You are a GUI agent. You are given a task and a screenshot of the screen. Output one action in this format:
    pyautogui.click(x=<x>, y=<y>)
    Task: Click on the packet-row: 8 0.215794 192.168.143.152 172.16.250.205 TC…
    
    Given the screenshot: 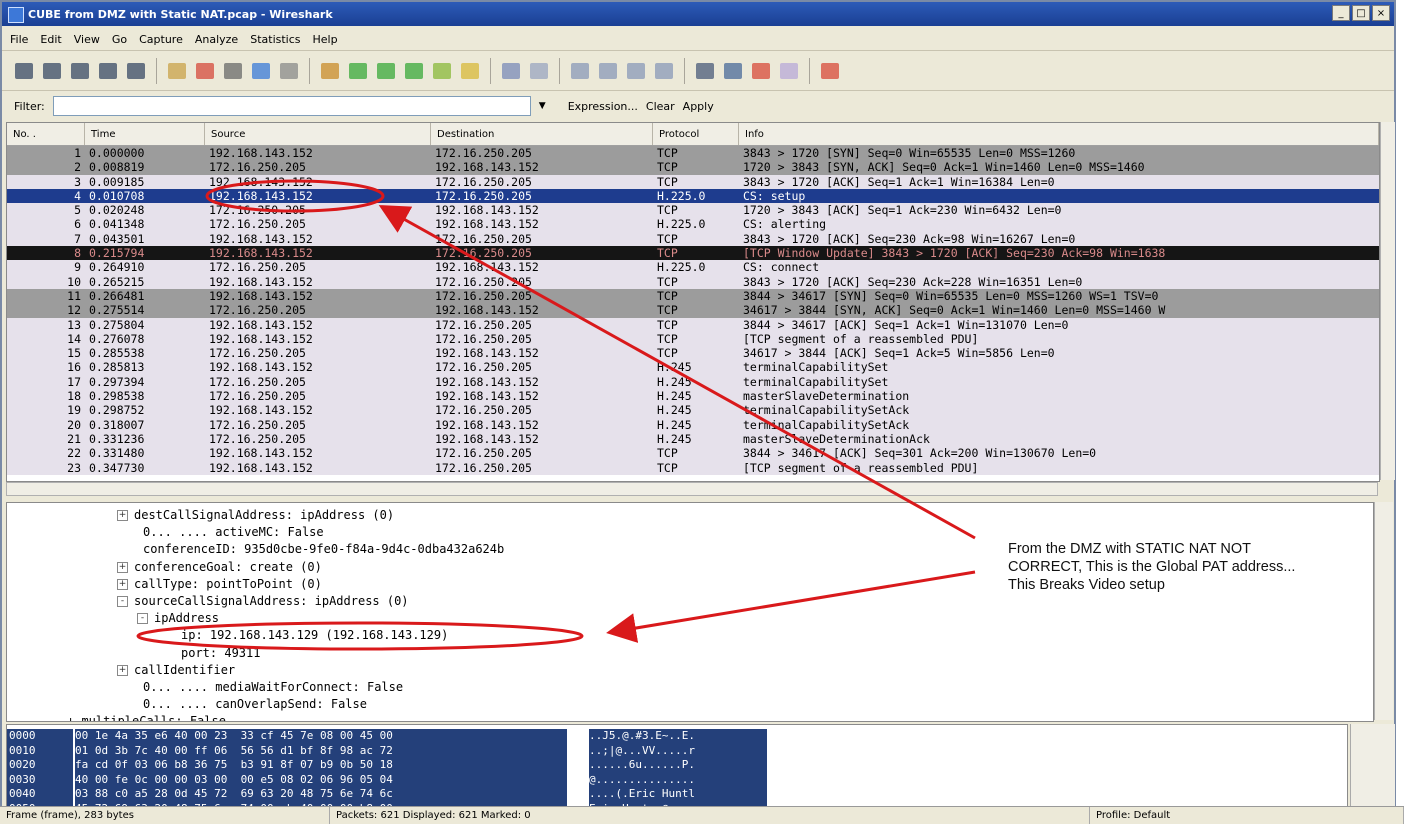 What is the action you would take?
    pyautogui.click(x=693, y=253)
    